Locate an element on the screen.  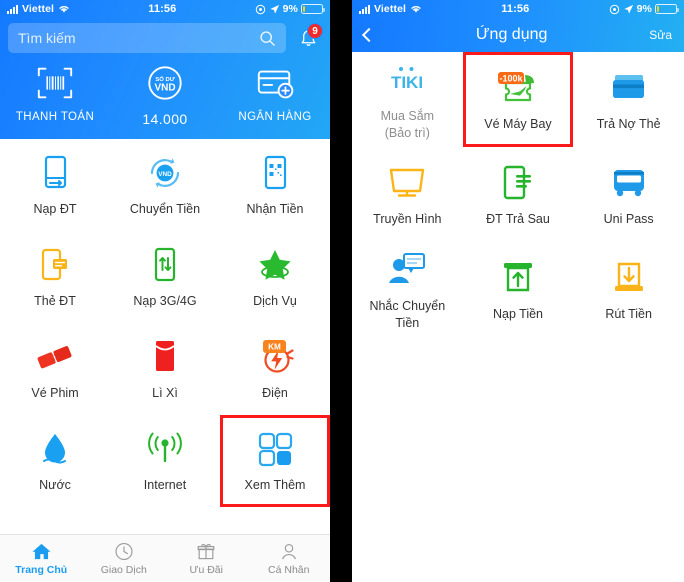
quick-action-payment: THANH TOÁN is located at coordinates (55, 94).